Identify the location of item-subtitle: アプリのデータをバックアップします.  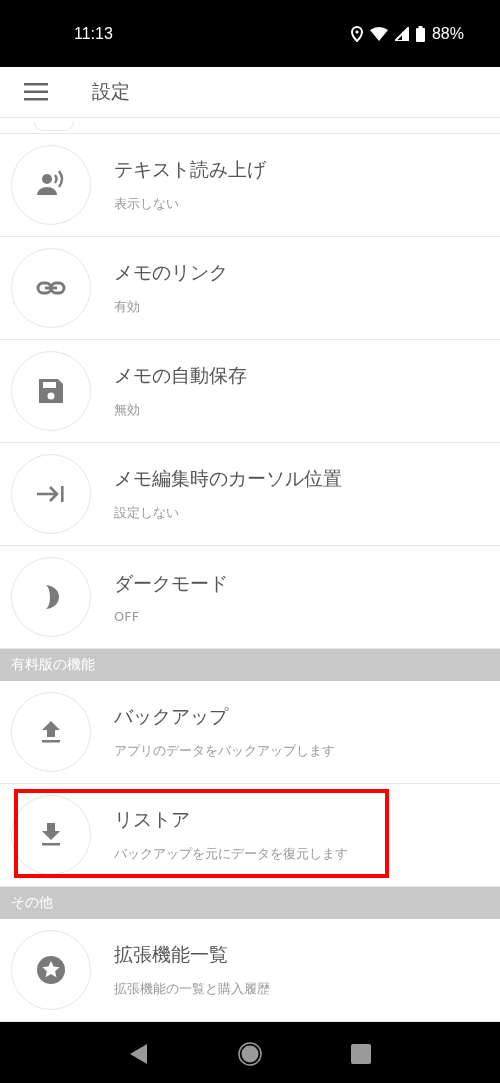
(224, 751).